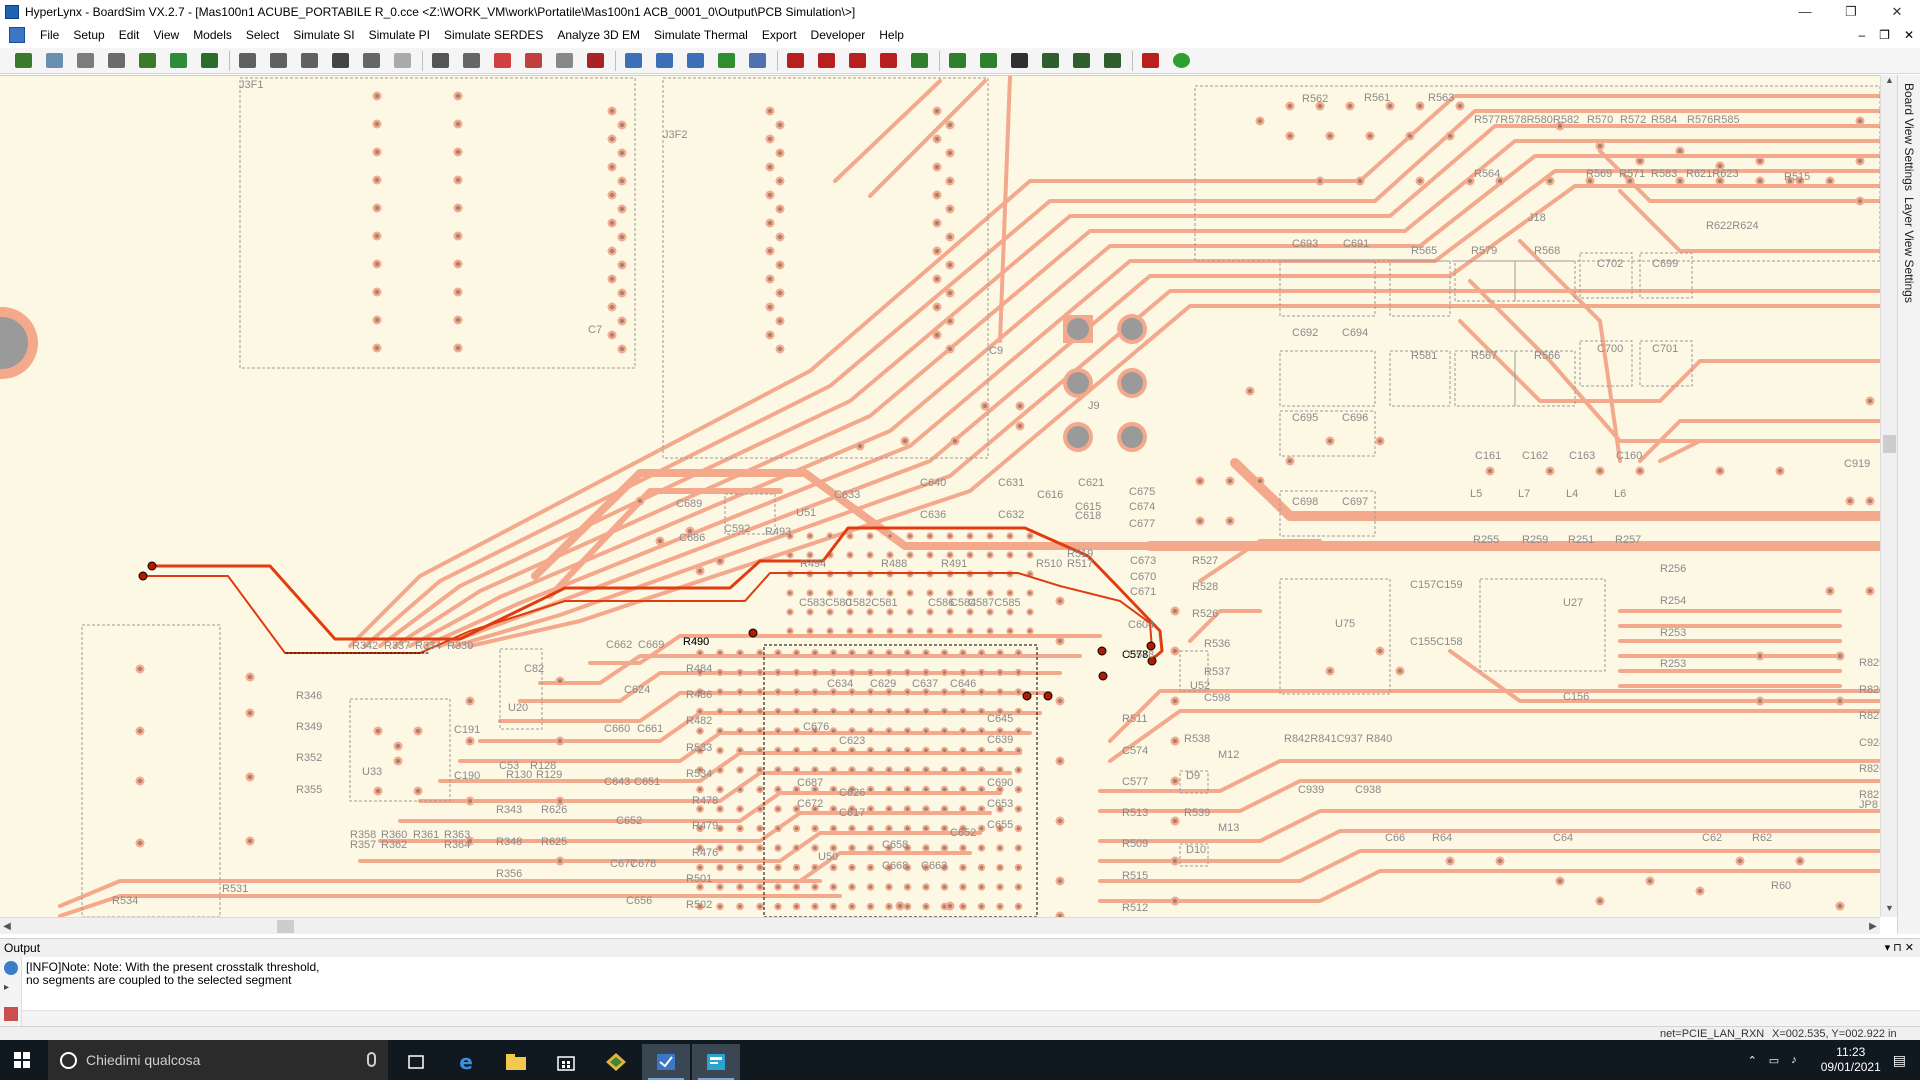 Image resolution: width=1920 pixels, height=1080 pixels. Describe the element at coordinates (23, 61) in the screenshot. I see `new-board-icon` at that location.